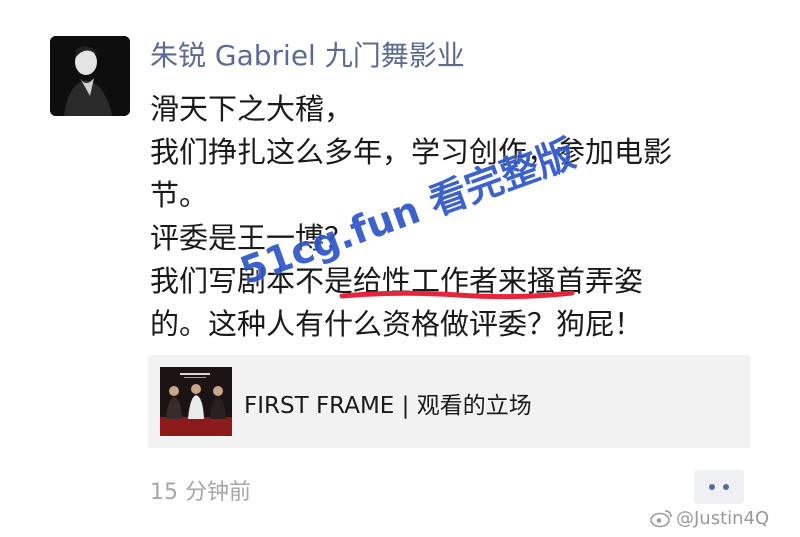 This screenshot has height=537, width=800. What do you see at coordinates (196, 401) in the screenshot?
I see `link-thumbnail-image` at bounding box center [196, 401].